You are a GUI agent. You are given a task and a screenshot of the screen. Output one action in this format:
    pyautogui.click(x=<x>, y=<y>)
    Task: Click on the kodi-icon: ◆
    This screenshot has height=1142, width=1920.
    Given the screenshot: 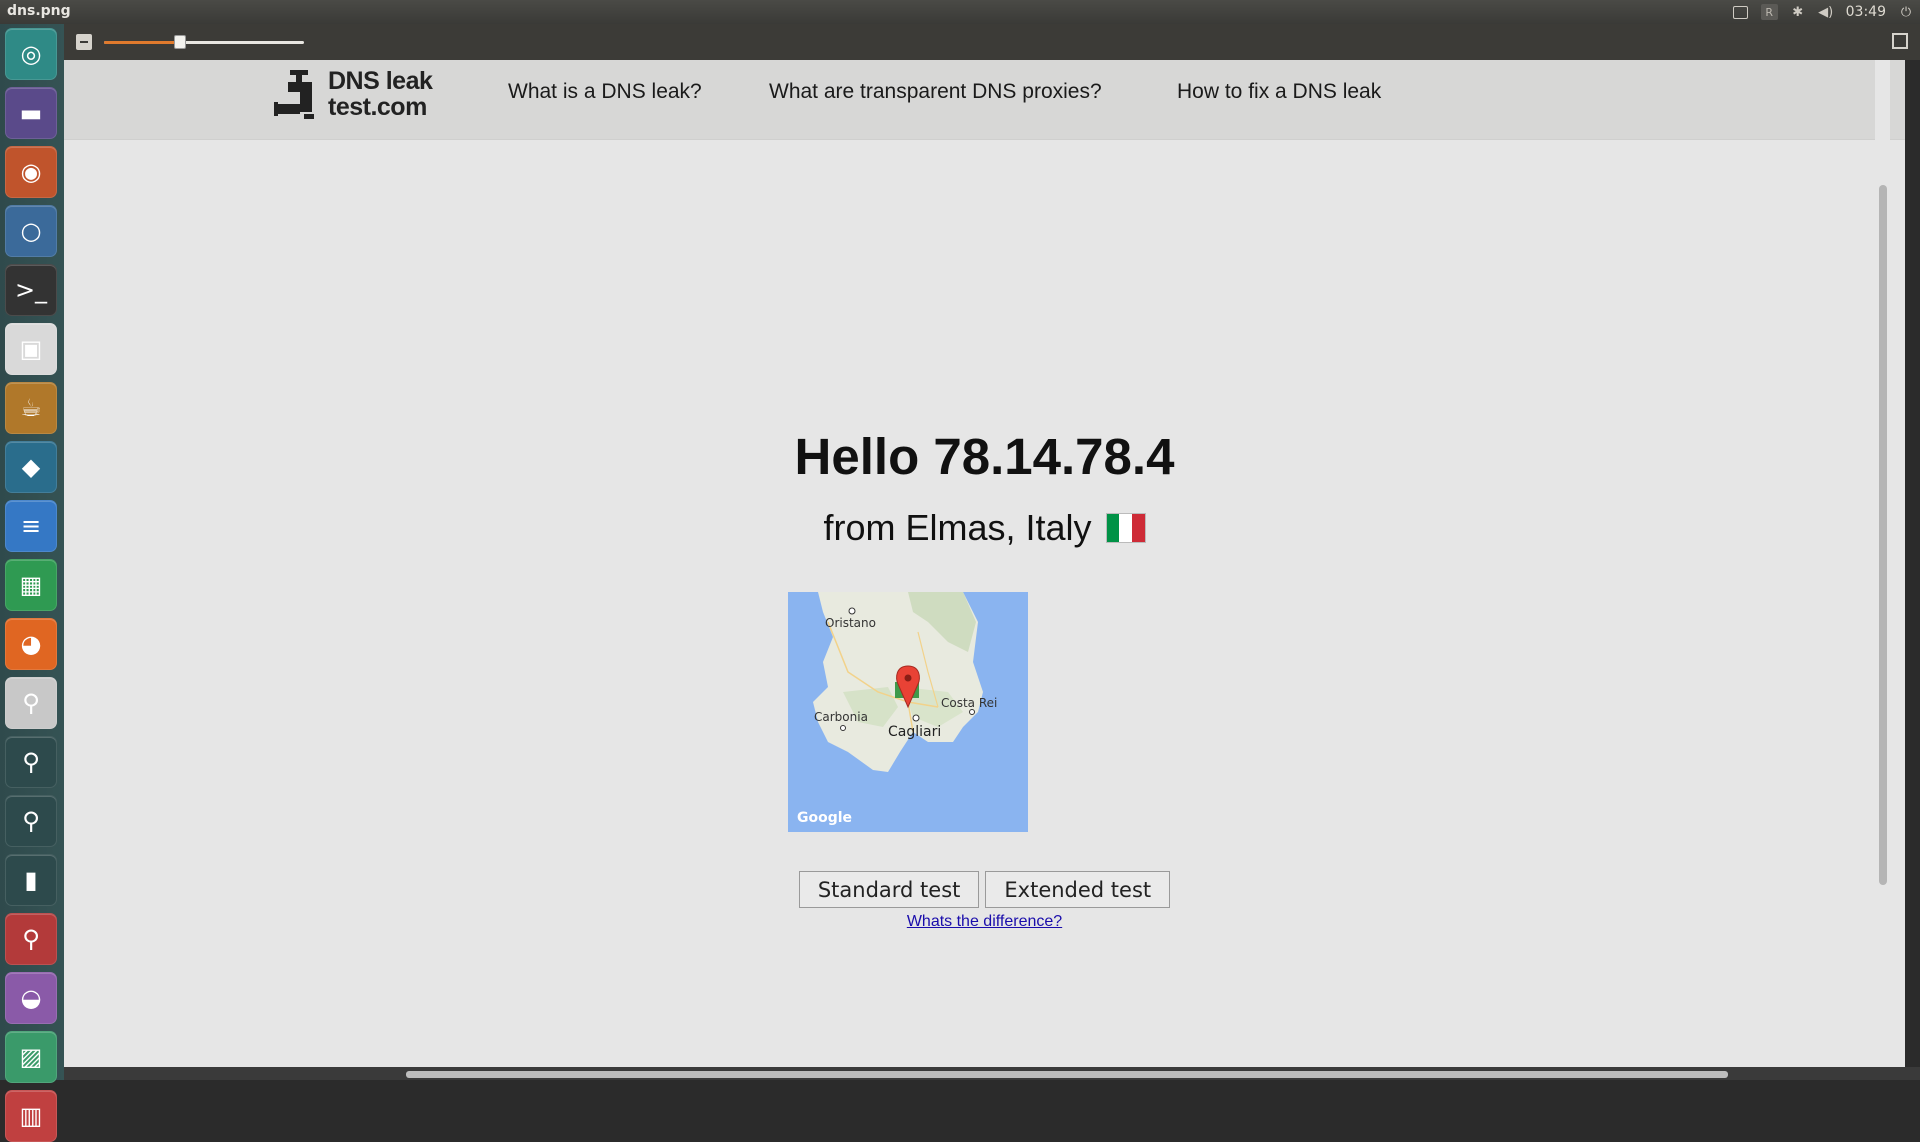 What is the action you would take?
    pyautogui.click(x=31, y=467)
    